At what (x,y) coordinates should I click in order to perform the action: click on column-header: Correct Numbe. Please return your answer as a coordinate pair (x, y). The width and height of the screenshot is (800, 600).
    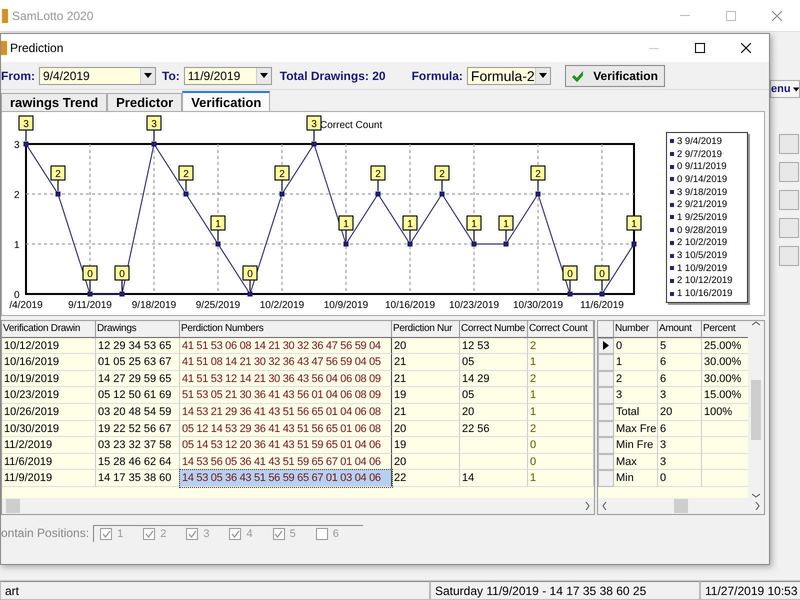
    Looking at the image, I should click on (494, 329).